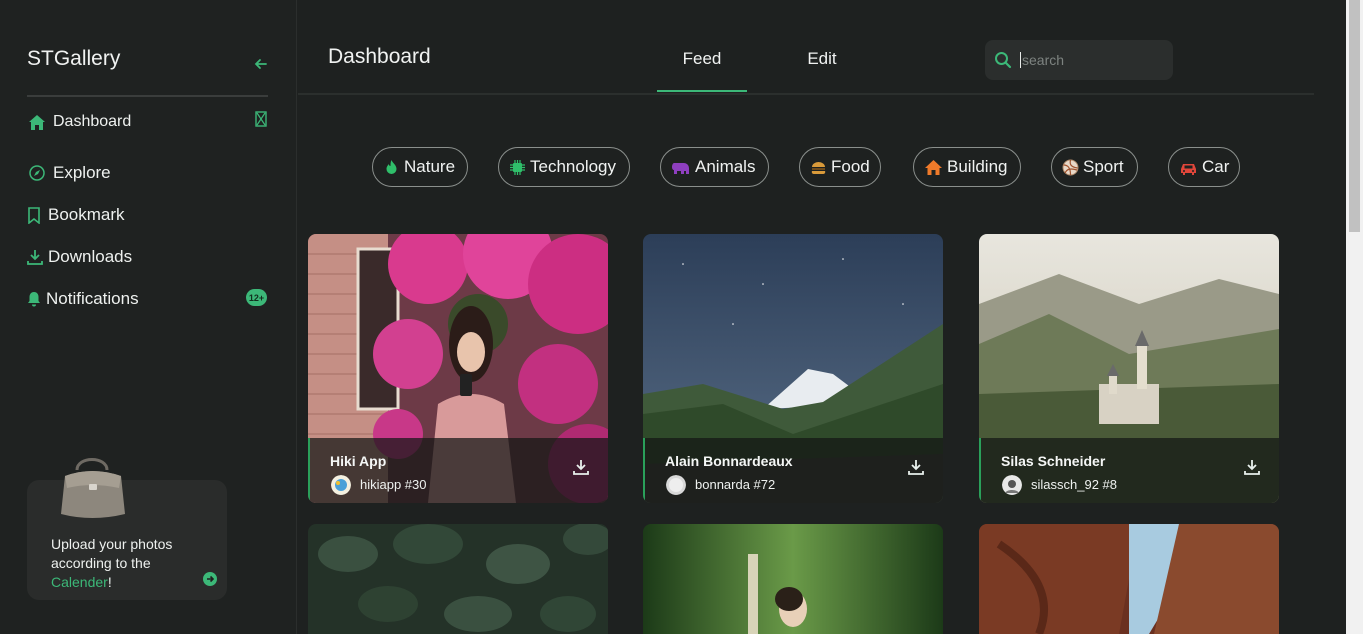 This screenshot has height=634, width=1363. I want to click on card-author: Alain Bonnardeaux, so click(729, 461).